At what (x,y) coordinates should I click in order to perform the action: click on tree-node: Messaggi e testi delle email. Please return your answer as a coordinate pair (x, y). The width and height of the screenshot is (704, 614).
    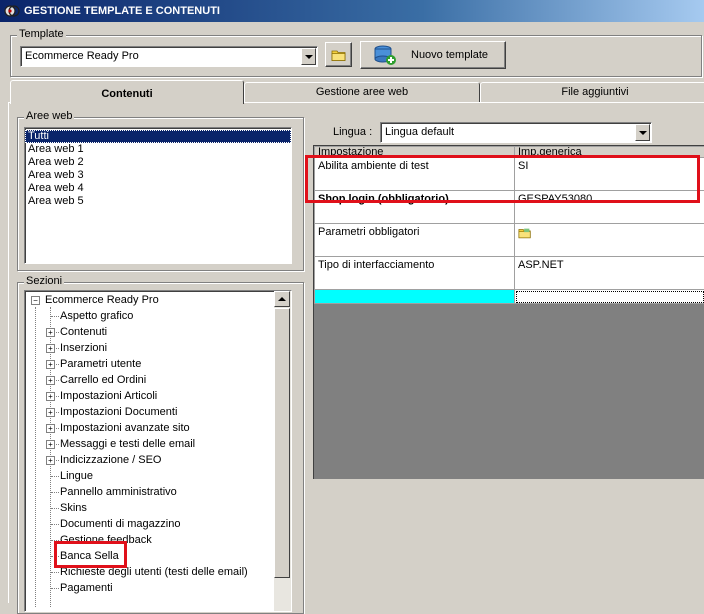
    Looking at the image, I should click on (127, 444).